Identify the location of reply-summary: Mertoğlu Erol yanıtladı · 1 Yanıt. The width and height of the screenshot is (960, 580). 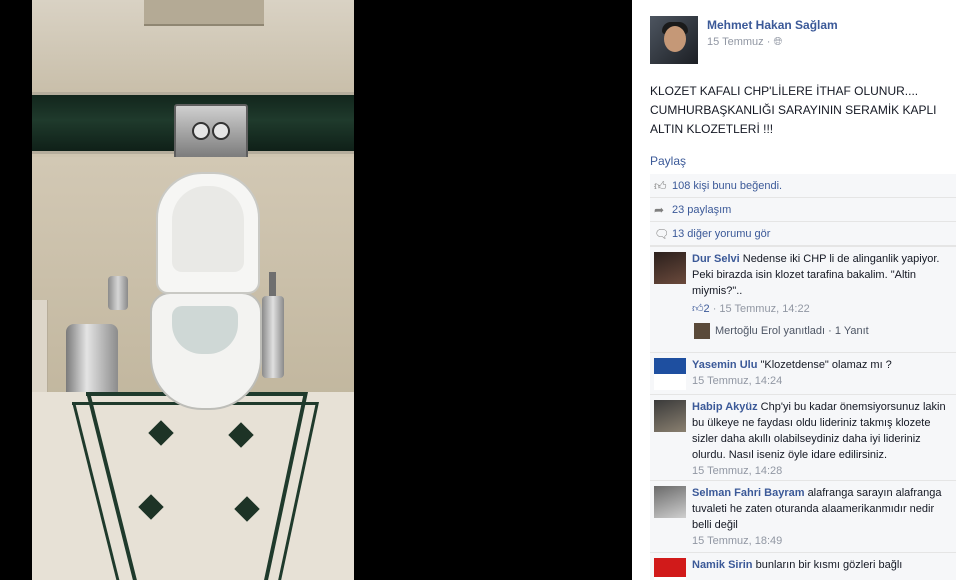
(823, 331).